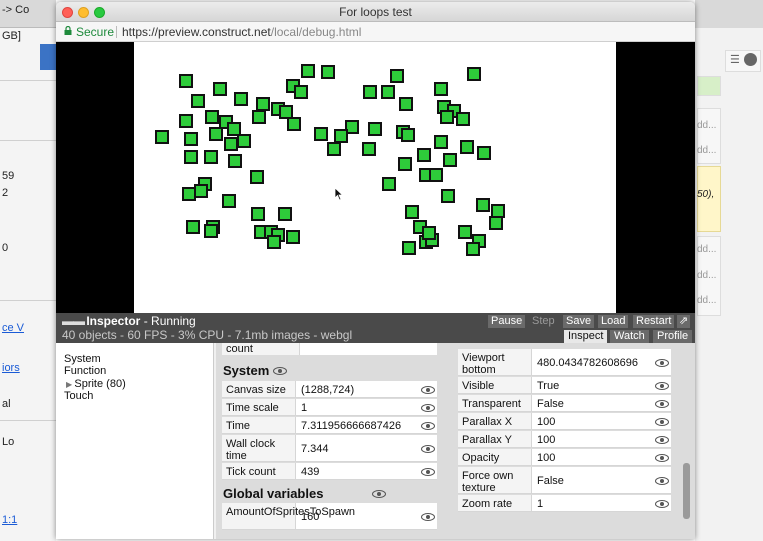  Describe the element at coordinates (629, 336) in the screenshot. I see `tab-watch: Watch` at that location.